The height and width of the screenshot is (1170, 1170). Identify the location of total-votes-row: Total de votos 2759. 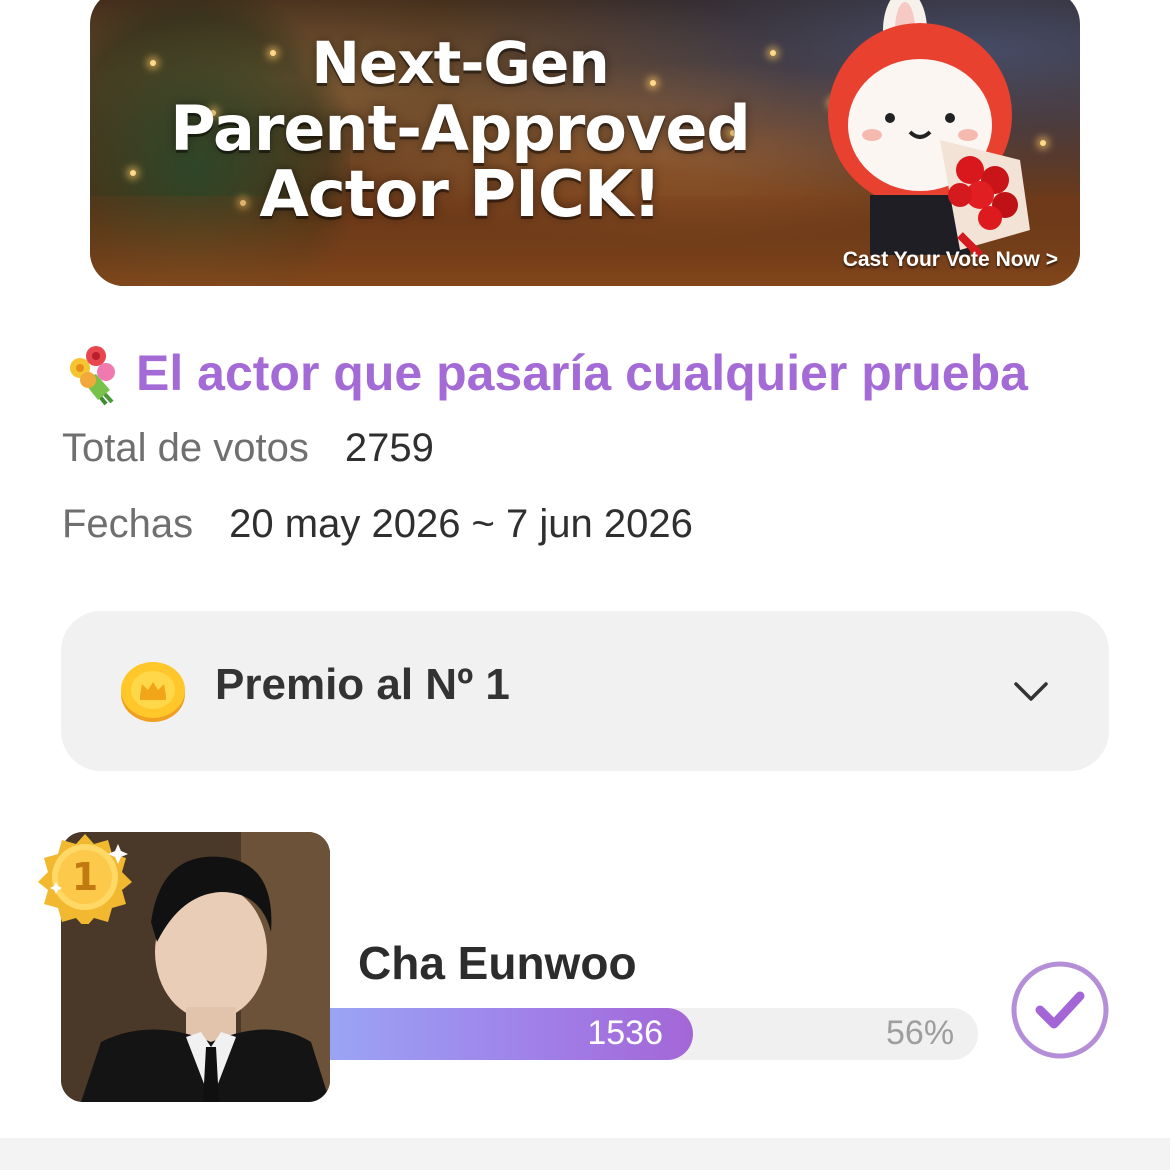
(248, 448).